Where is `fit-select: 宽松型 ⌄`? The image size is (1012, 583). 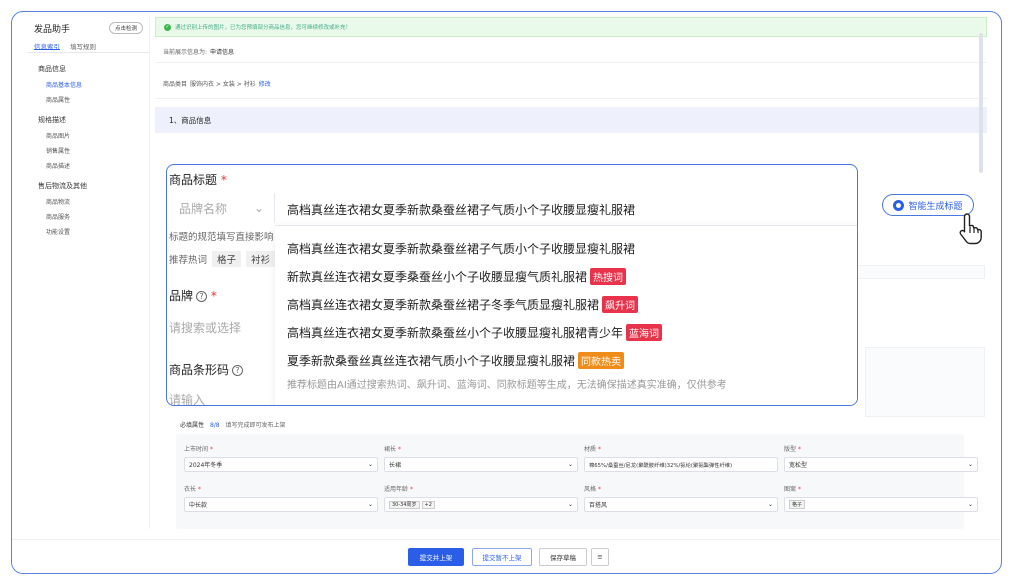
fit-select: 宽松型 ⌄ is located at coordinates (881, 464).